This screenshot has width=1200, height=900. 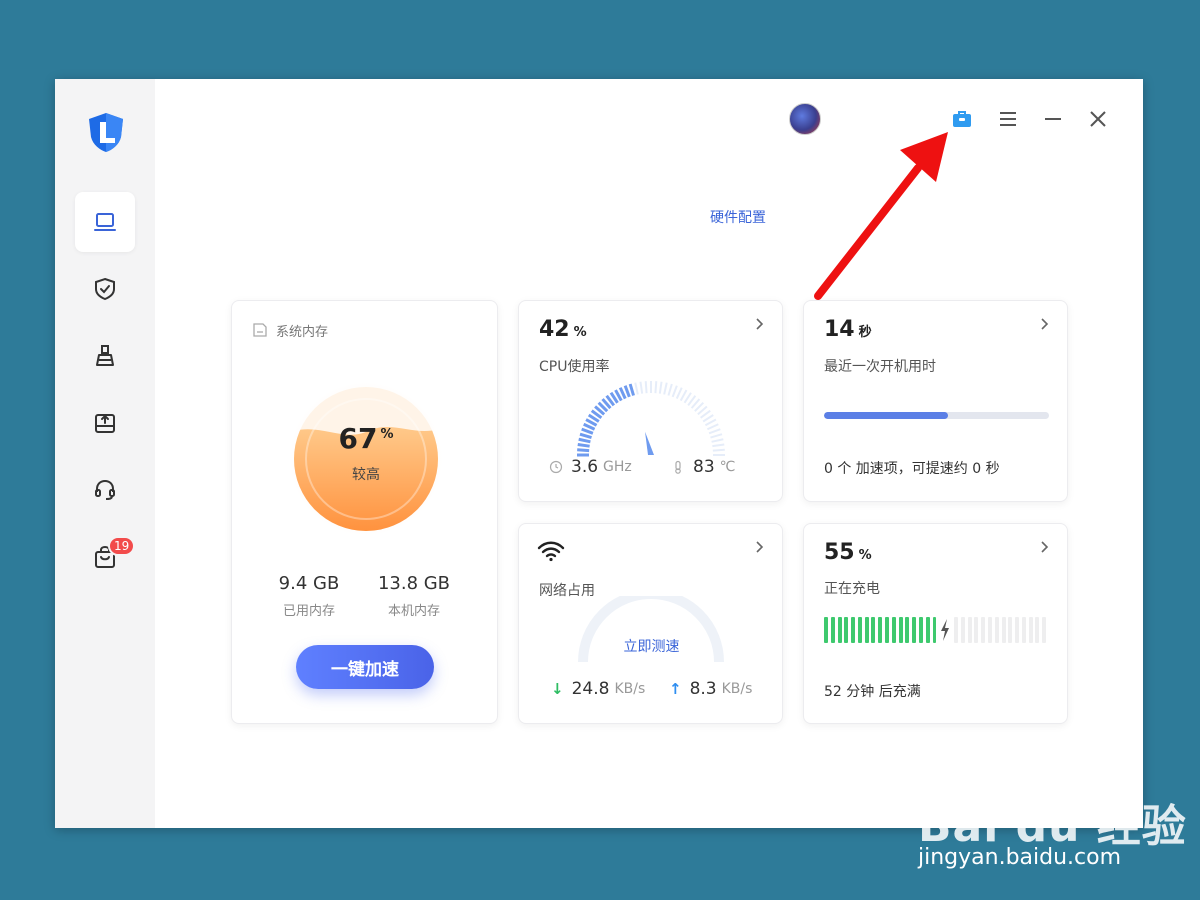 I want to click on battery-card: 55% 正在充电 52 分钟 后充满, so click(x=935, y=623).